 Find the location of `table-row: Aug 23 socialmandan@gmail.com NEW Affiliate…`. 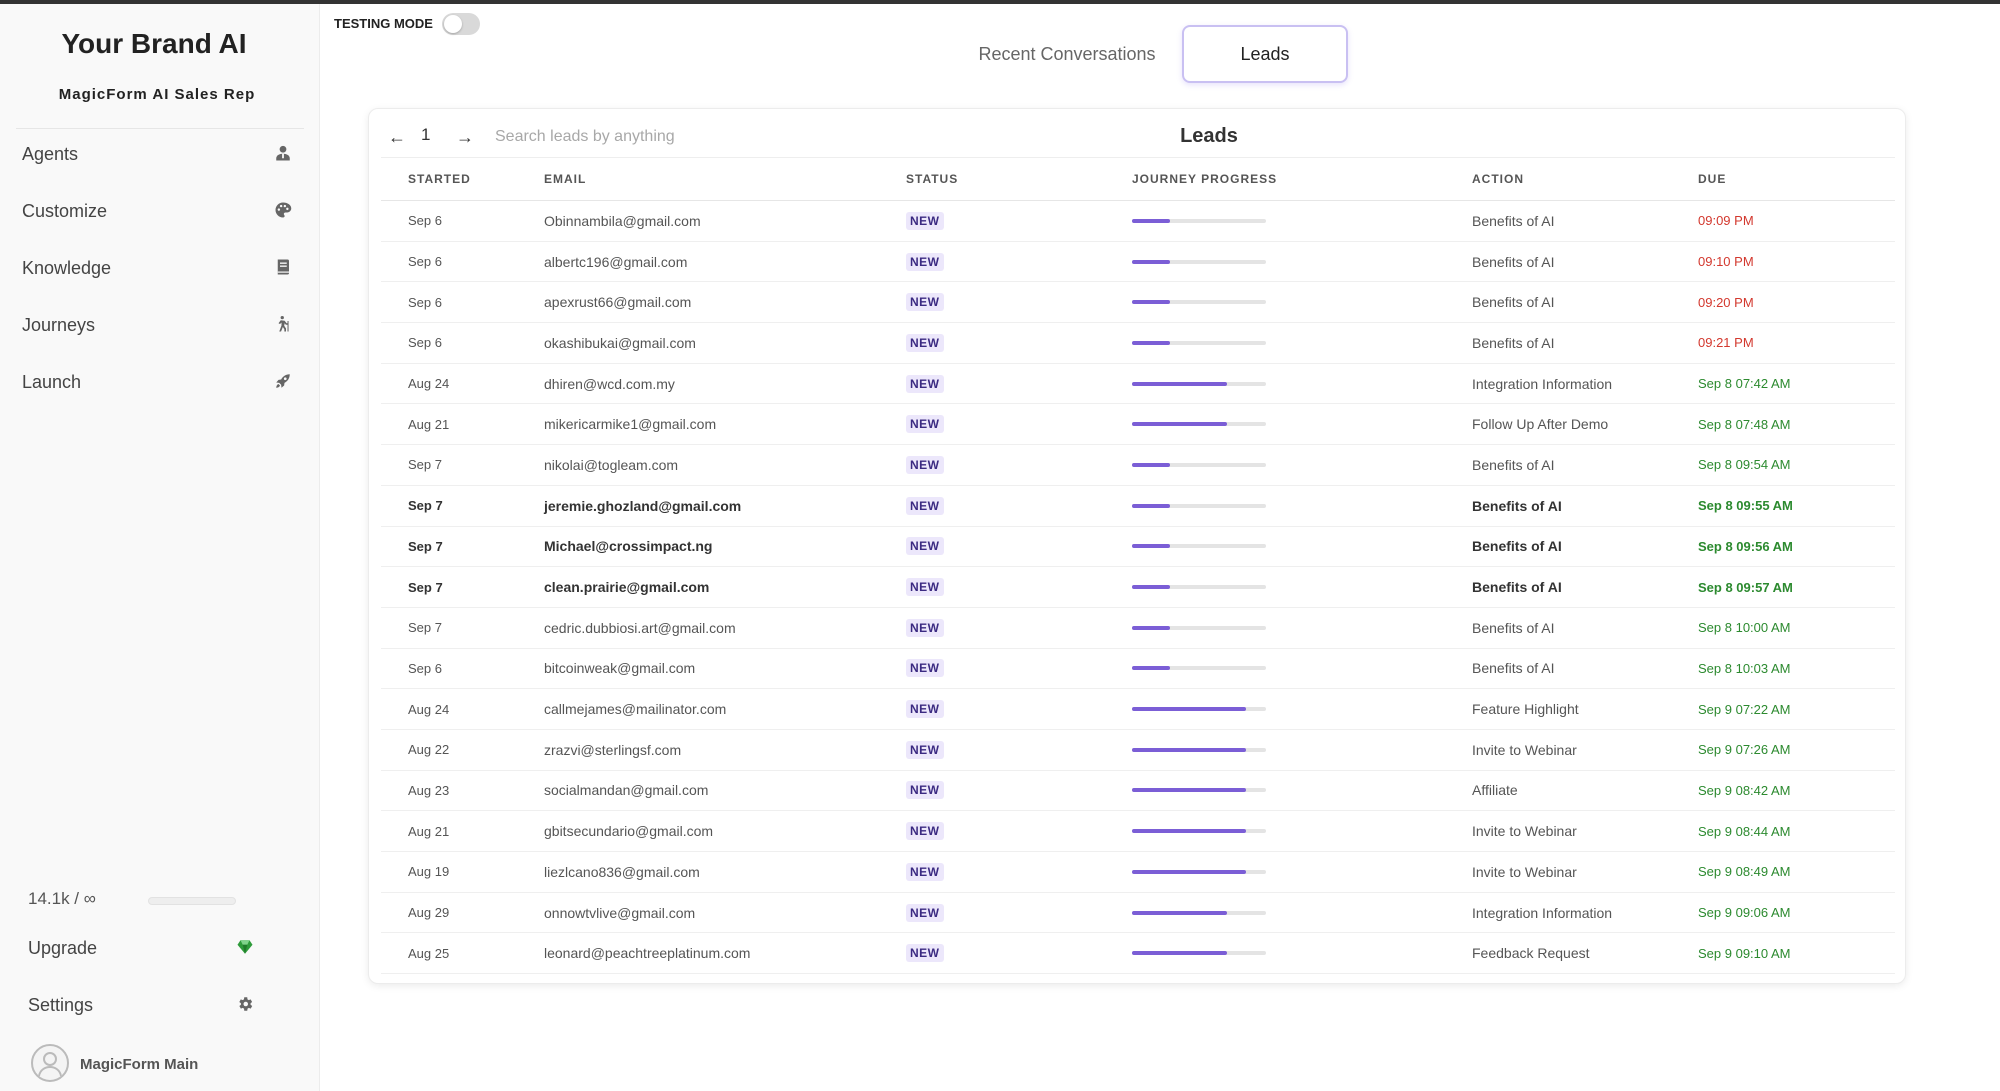

table-row: Aug 23 socialmandan@gmail.com NEW Affiliate… is located at coordinates (1138, 791).